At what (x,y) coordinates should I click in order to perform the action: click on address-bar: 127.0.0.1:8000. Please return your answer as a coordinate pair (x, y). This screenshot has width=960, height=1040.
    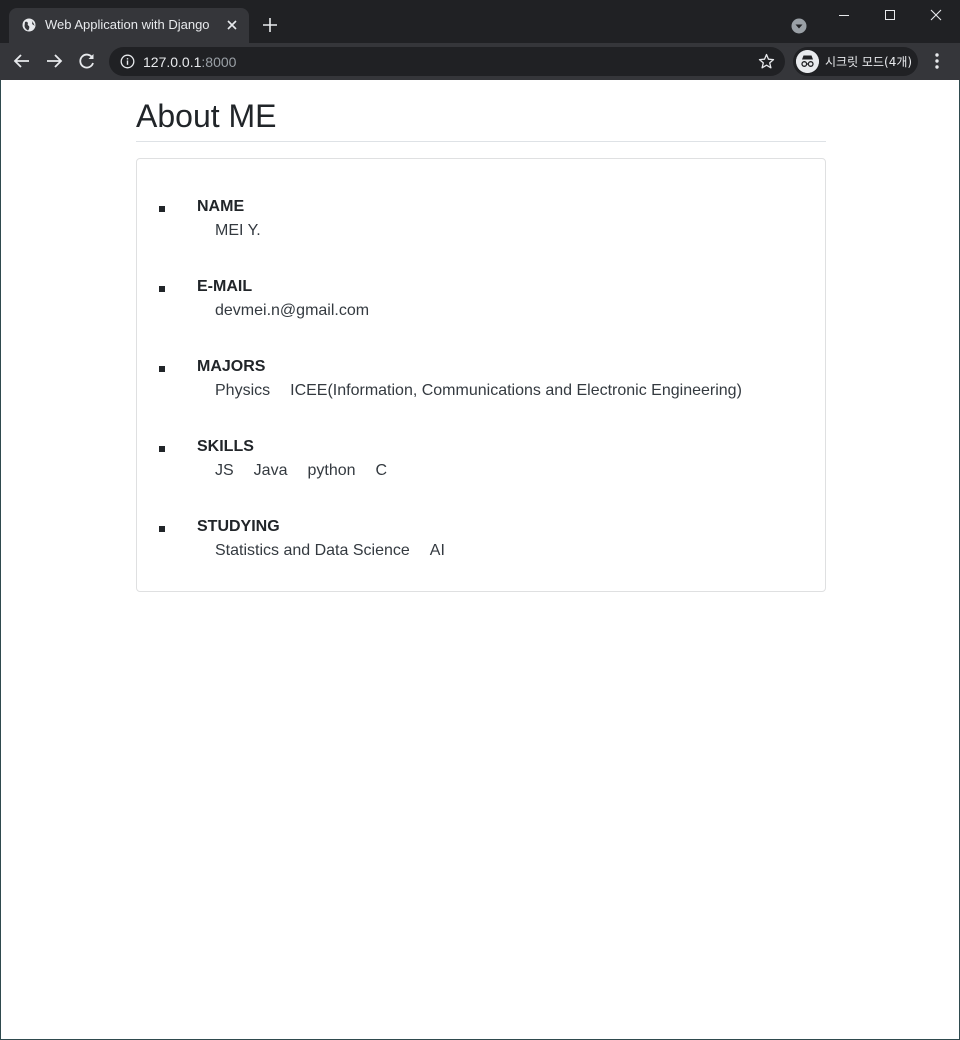
    Looking at the image, I should click on (447, 61).